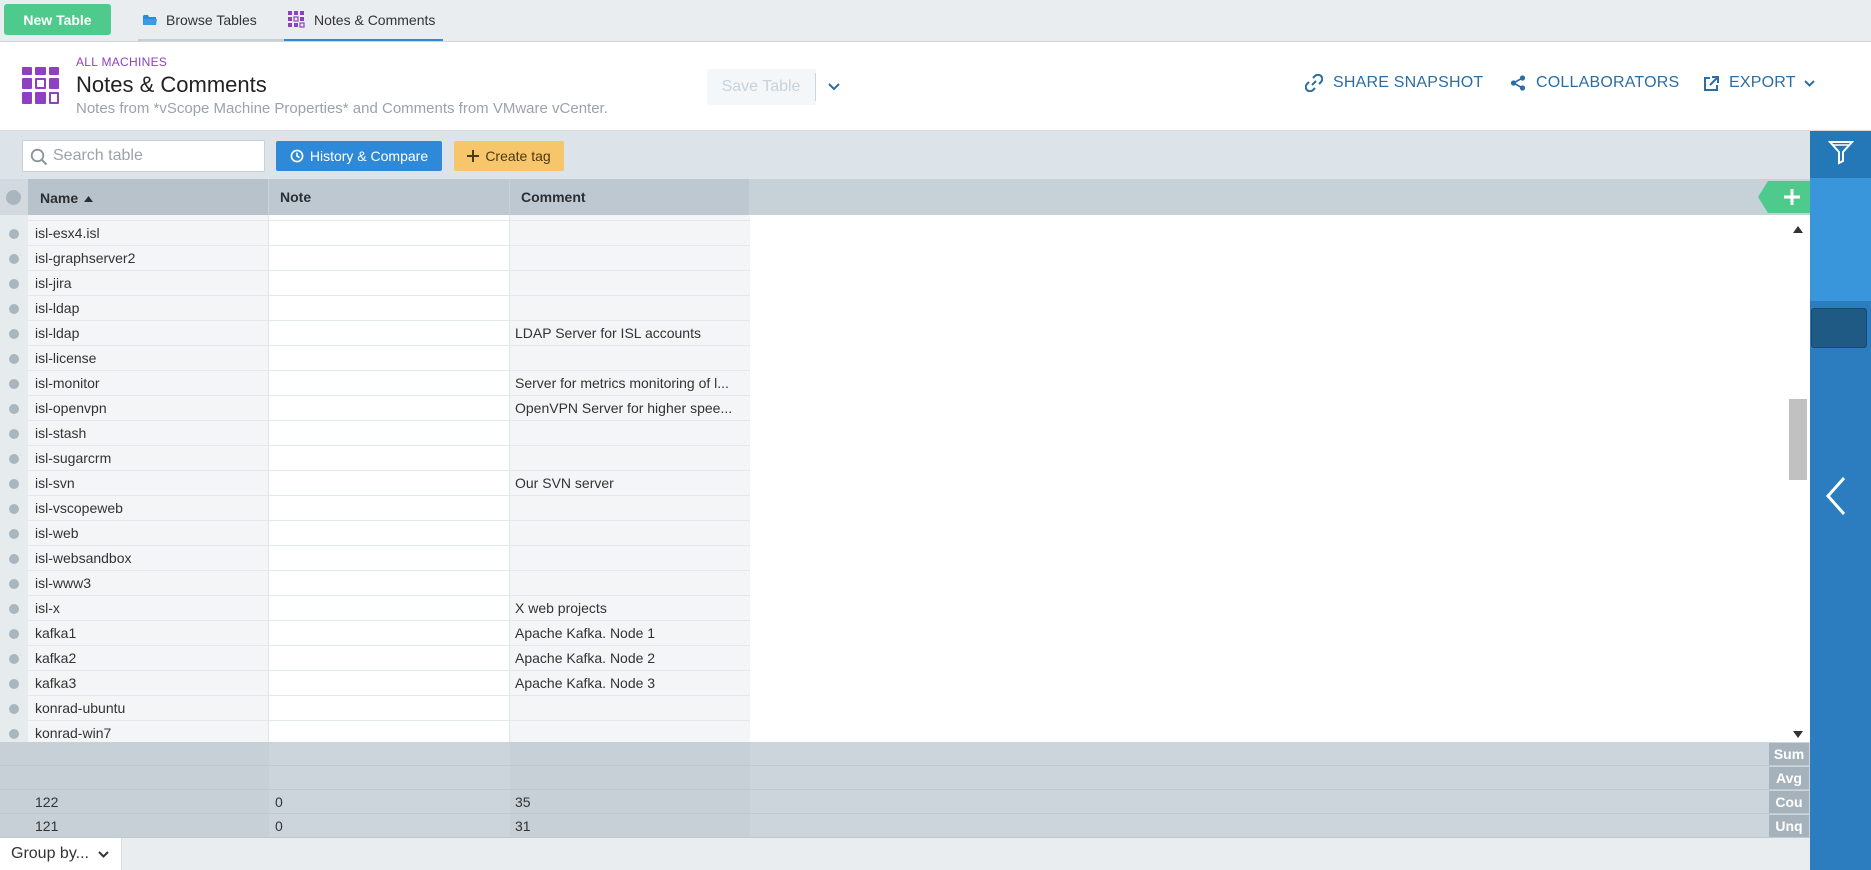 This screenshot has height=870, width=1871. What do you see at coordinates (148, 483) in the screenshot?
I see `cell-name: isl-svn` at bounding box center [148, 483].